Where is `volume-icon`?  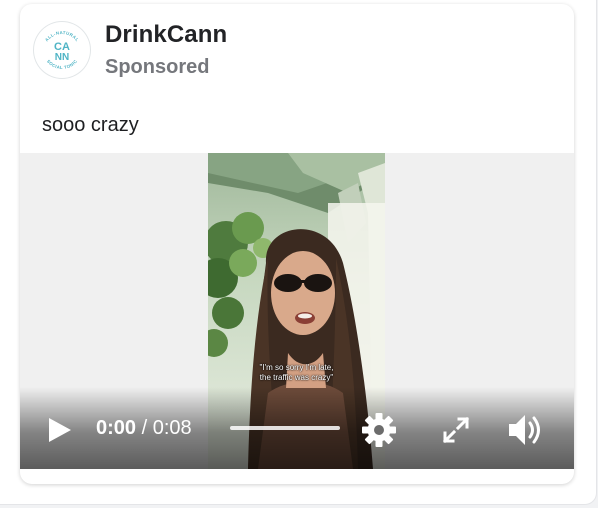
volume-icon is located at coordinates (524, 430).